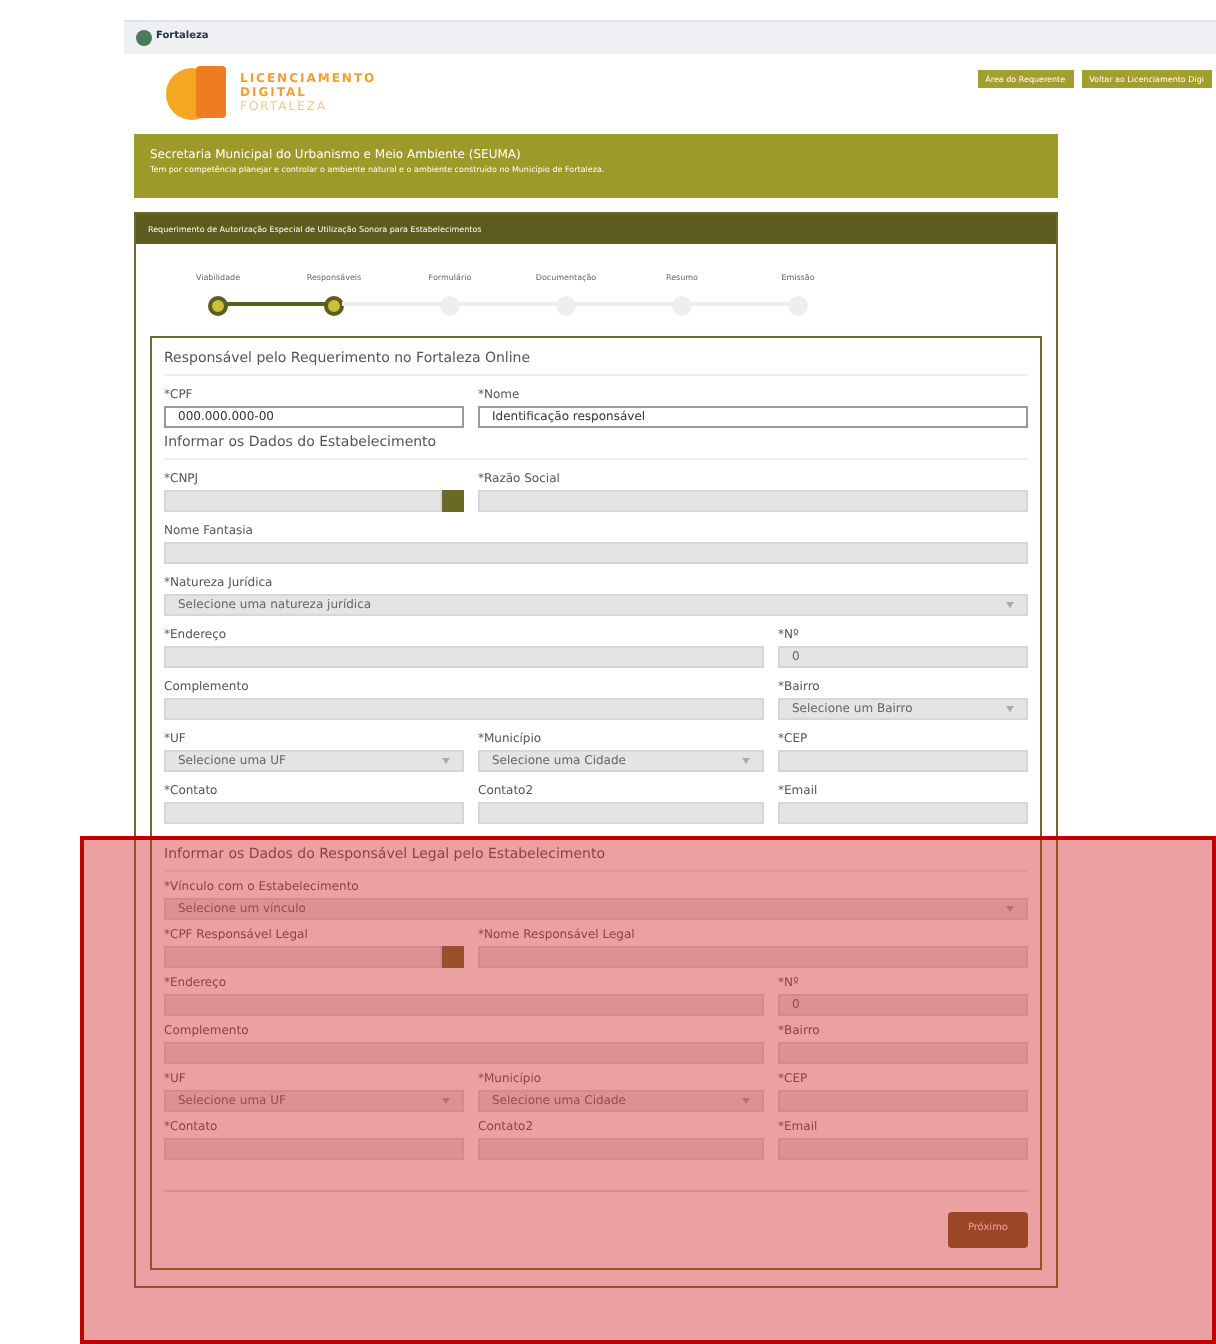 The height and width of the screenshot is (1344, 1216). What do you see at coordinates (196, 92) in the screenshot?
I see `logo-icon` at bounding box center [196, 92].